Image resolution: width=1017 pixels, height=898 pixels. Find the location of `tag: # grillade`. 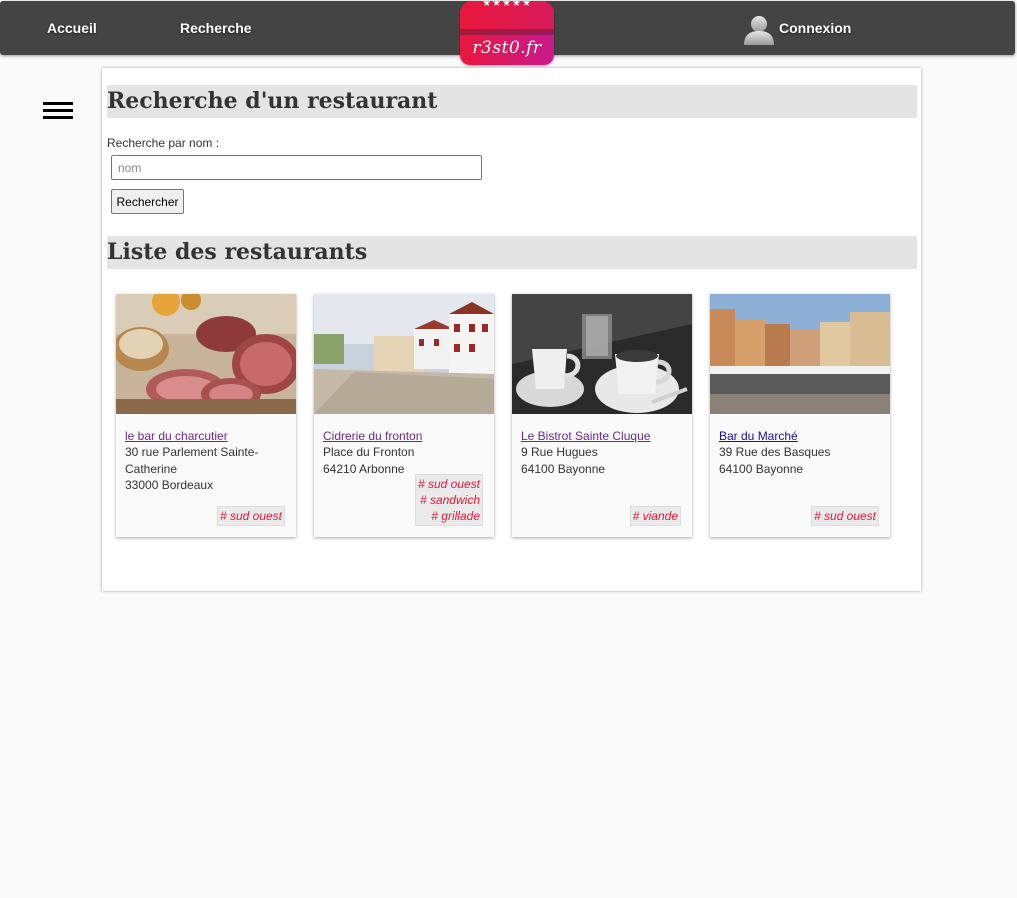

tag: # grillade is located at coordinates (449, 516).